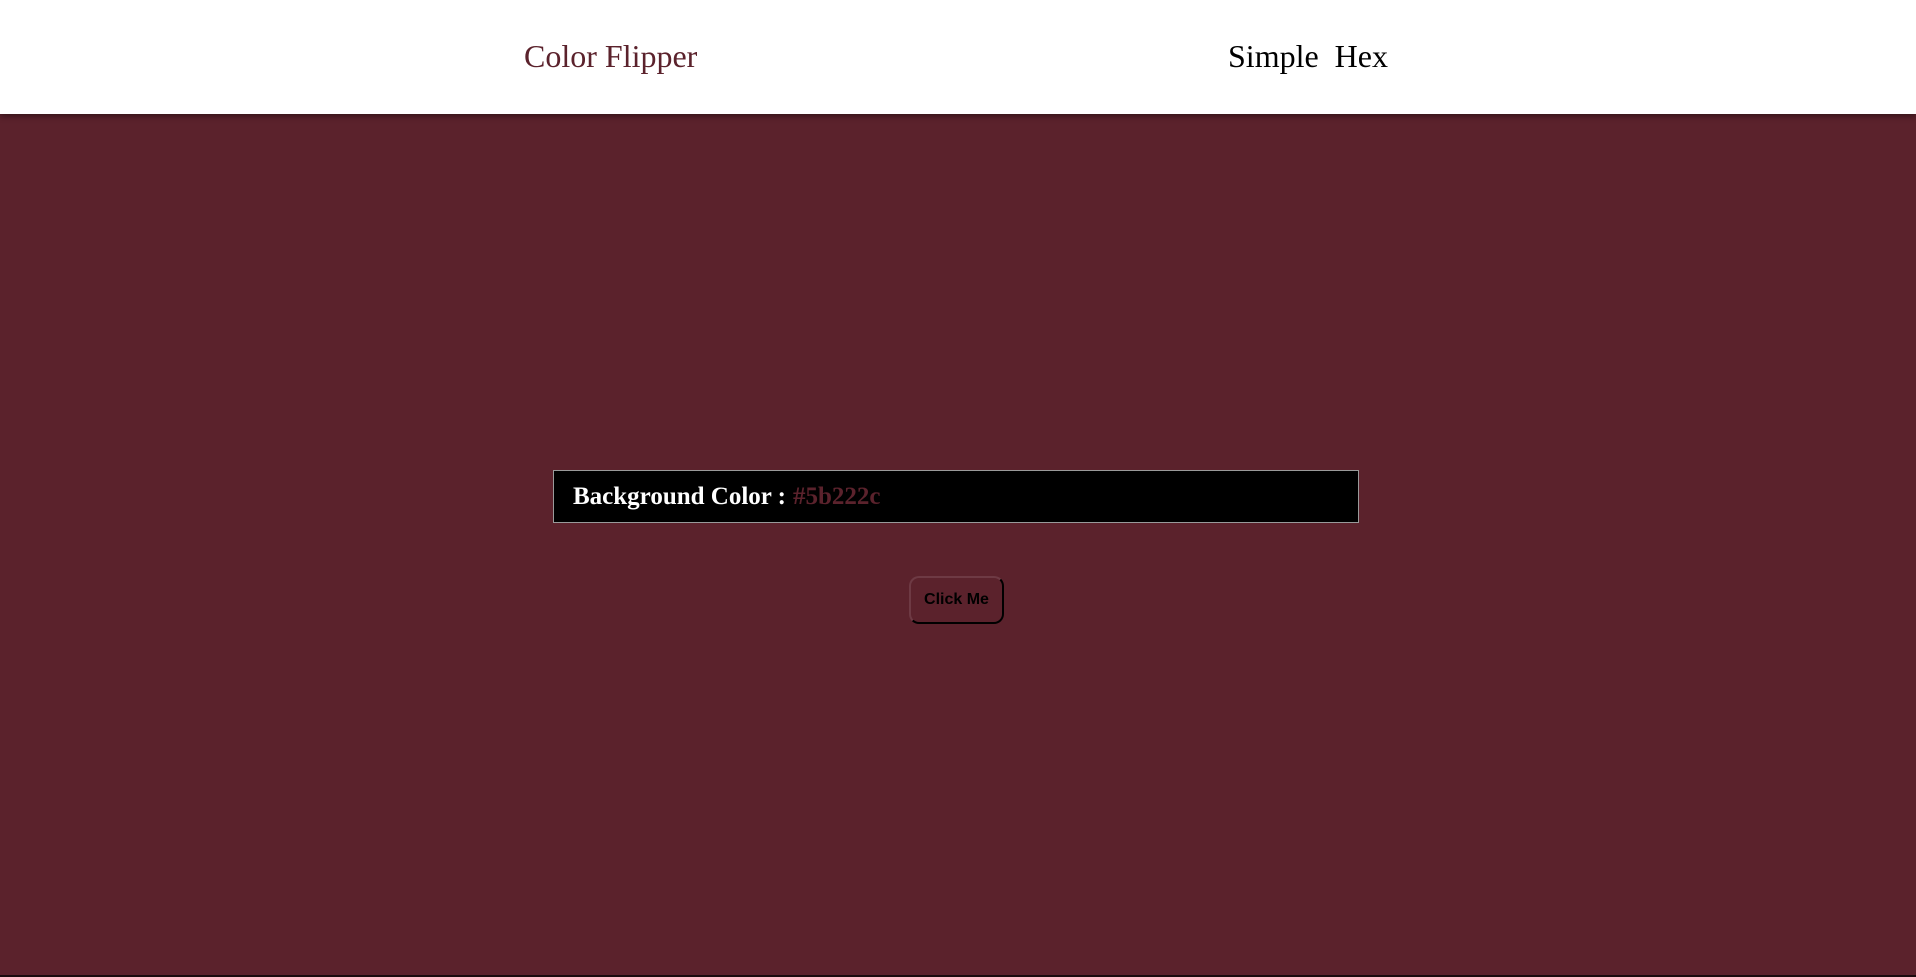 The height and width of the screenshot is (977, 1916). Describe the element at coordinates (610, 56) in the screenshot. I see `brand-link: Color Flipper` at that location.